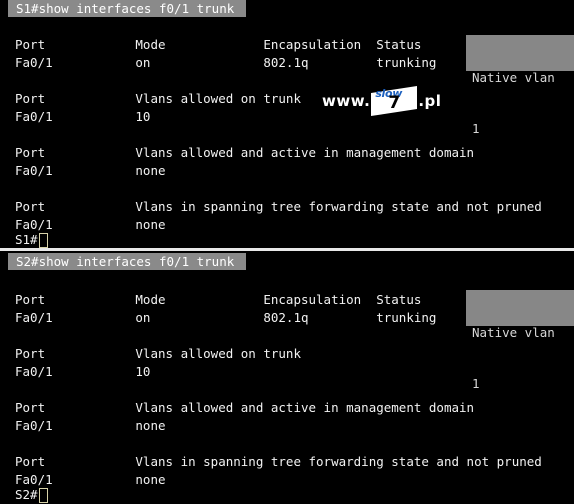  I want to click on watermark-logo-number: 7, so click(394, 103).